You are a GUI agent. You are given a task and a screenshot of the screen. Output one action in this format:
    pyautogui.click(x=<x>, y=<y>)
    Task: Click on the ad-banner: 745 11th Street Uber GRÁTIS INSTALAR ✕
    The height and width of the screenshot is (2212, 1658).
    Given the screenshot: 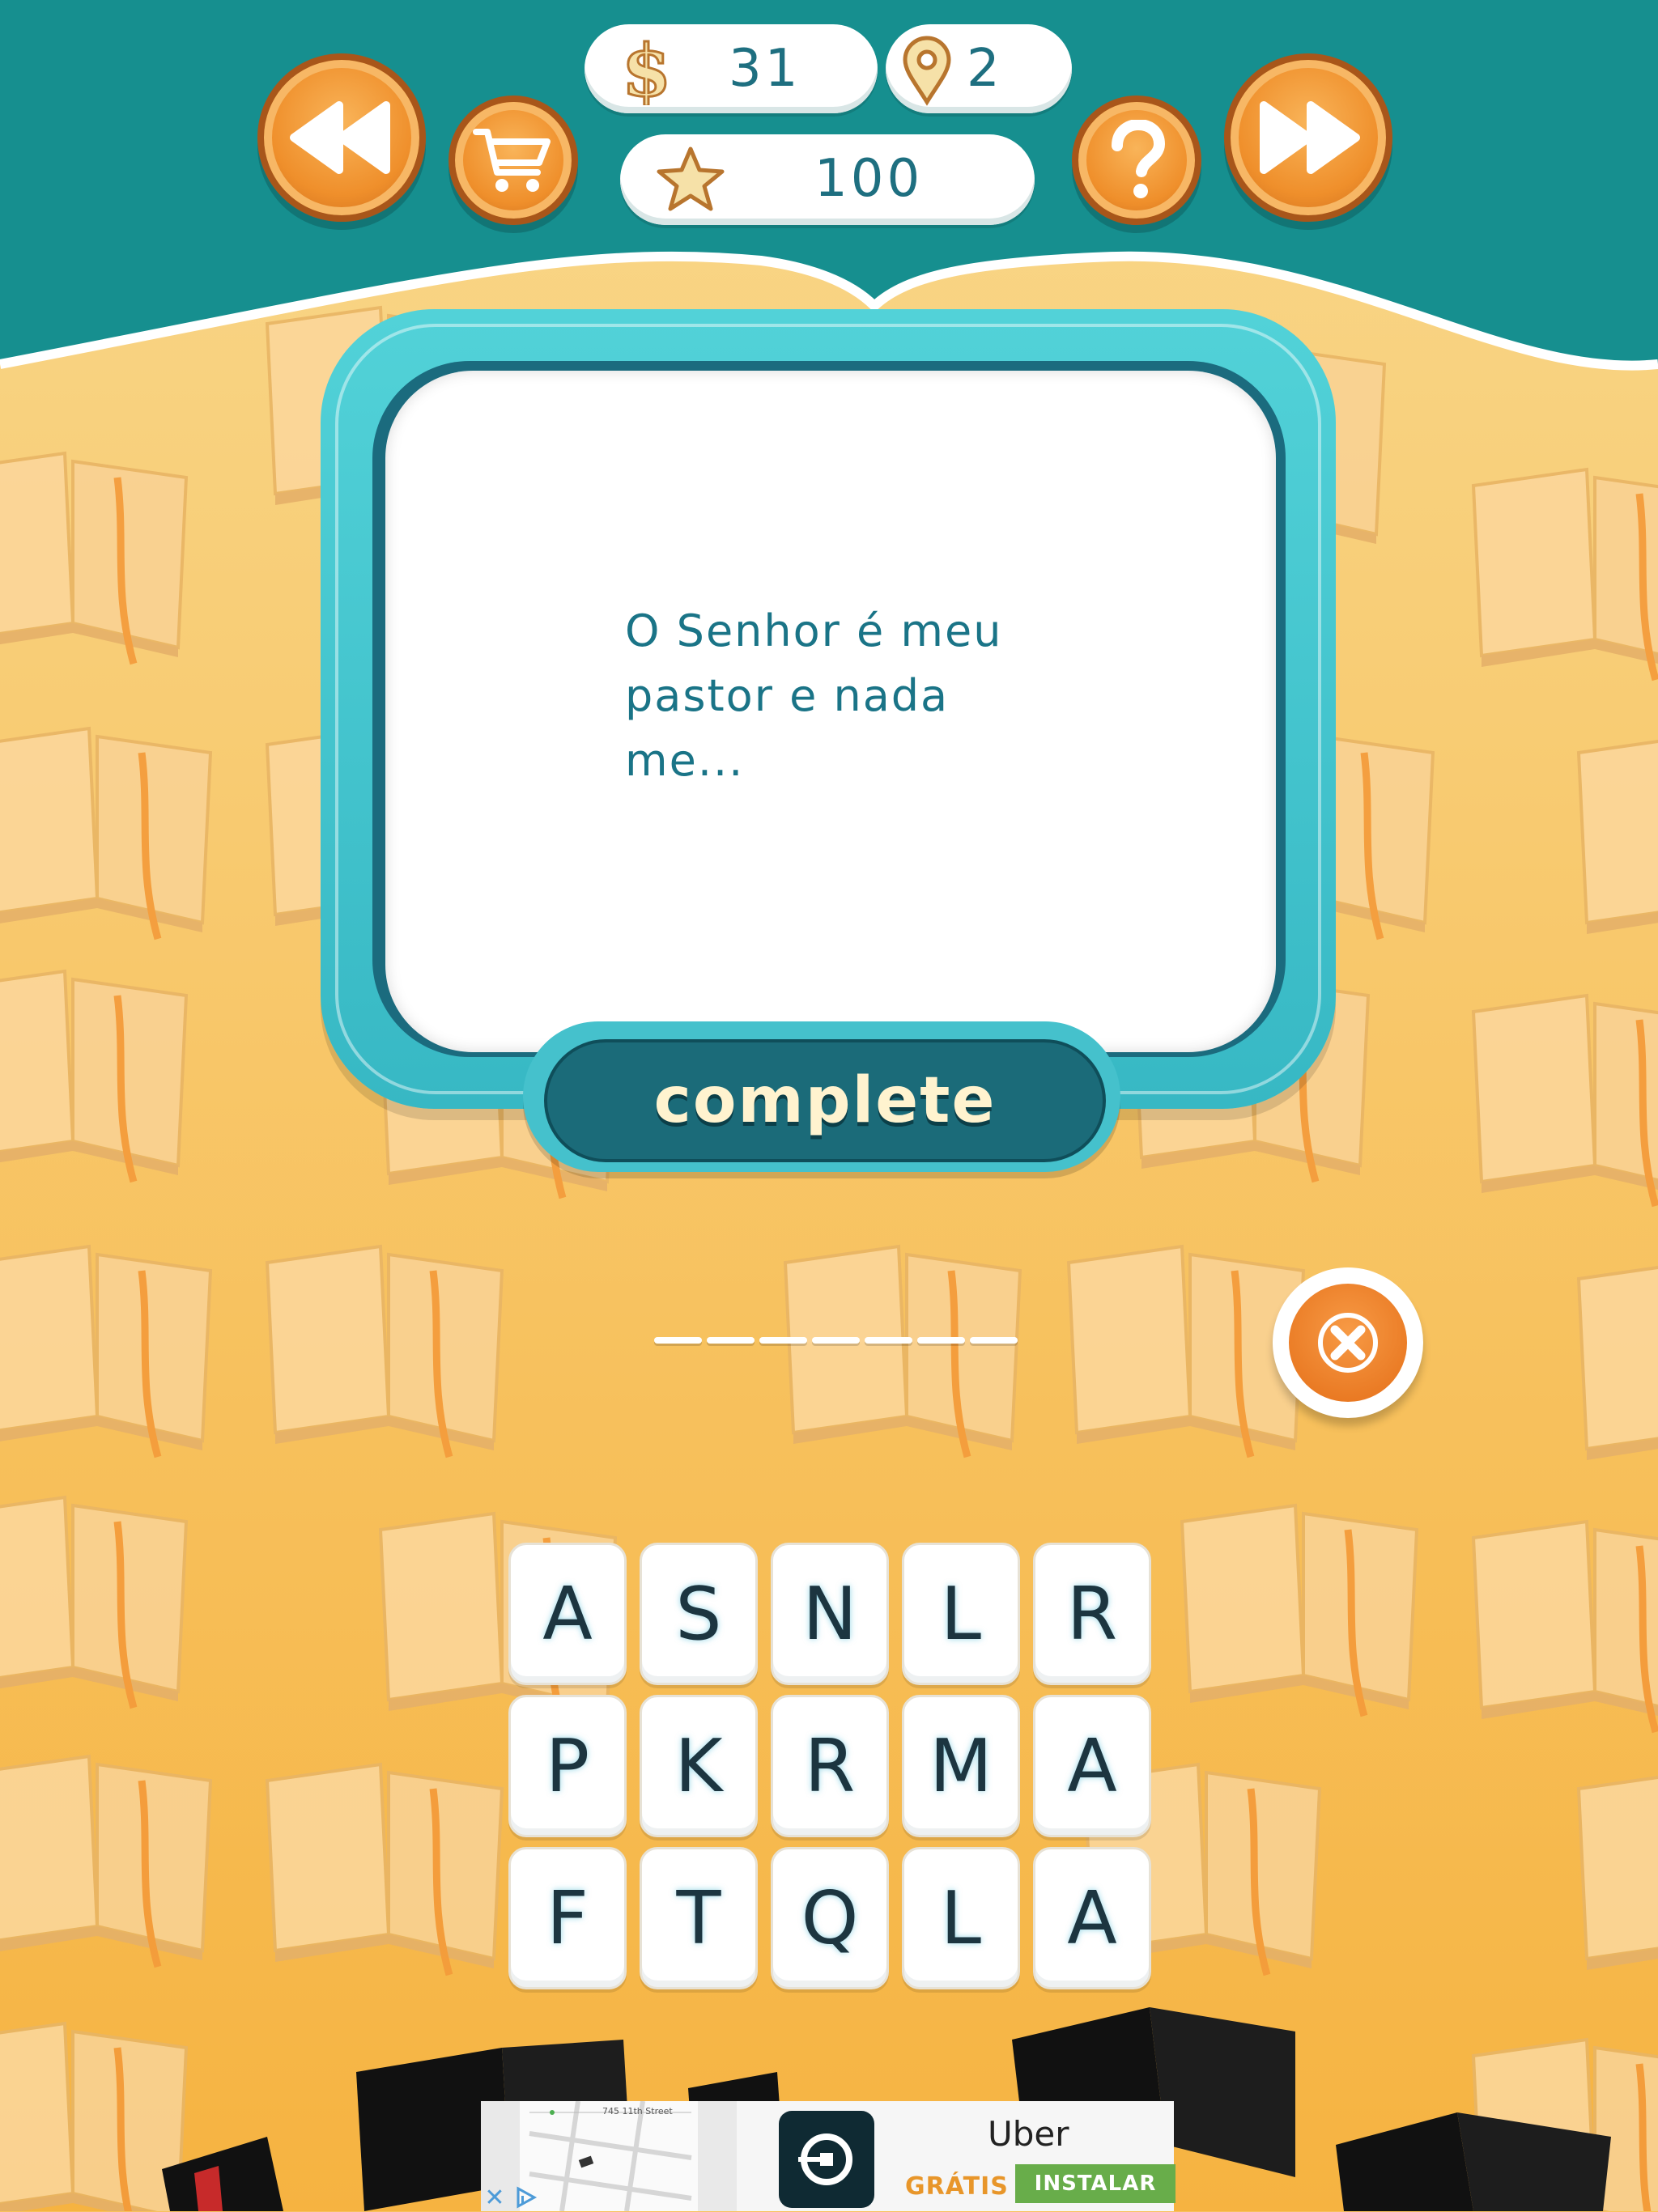 What is the action you would take?
    pyautogui.click(x=828, y=2156)
    